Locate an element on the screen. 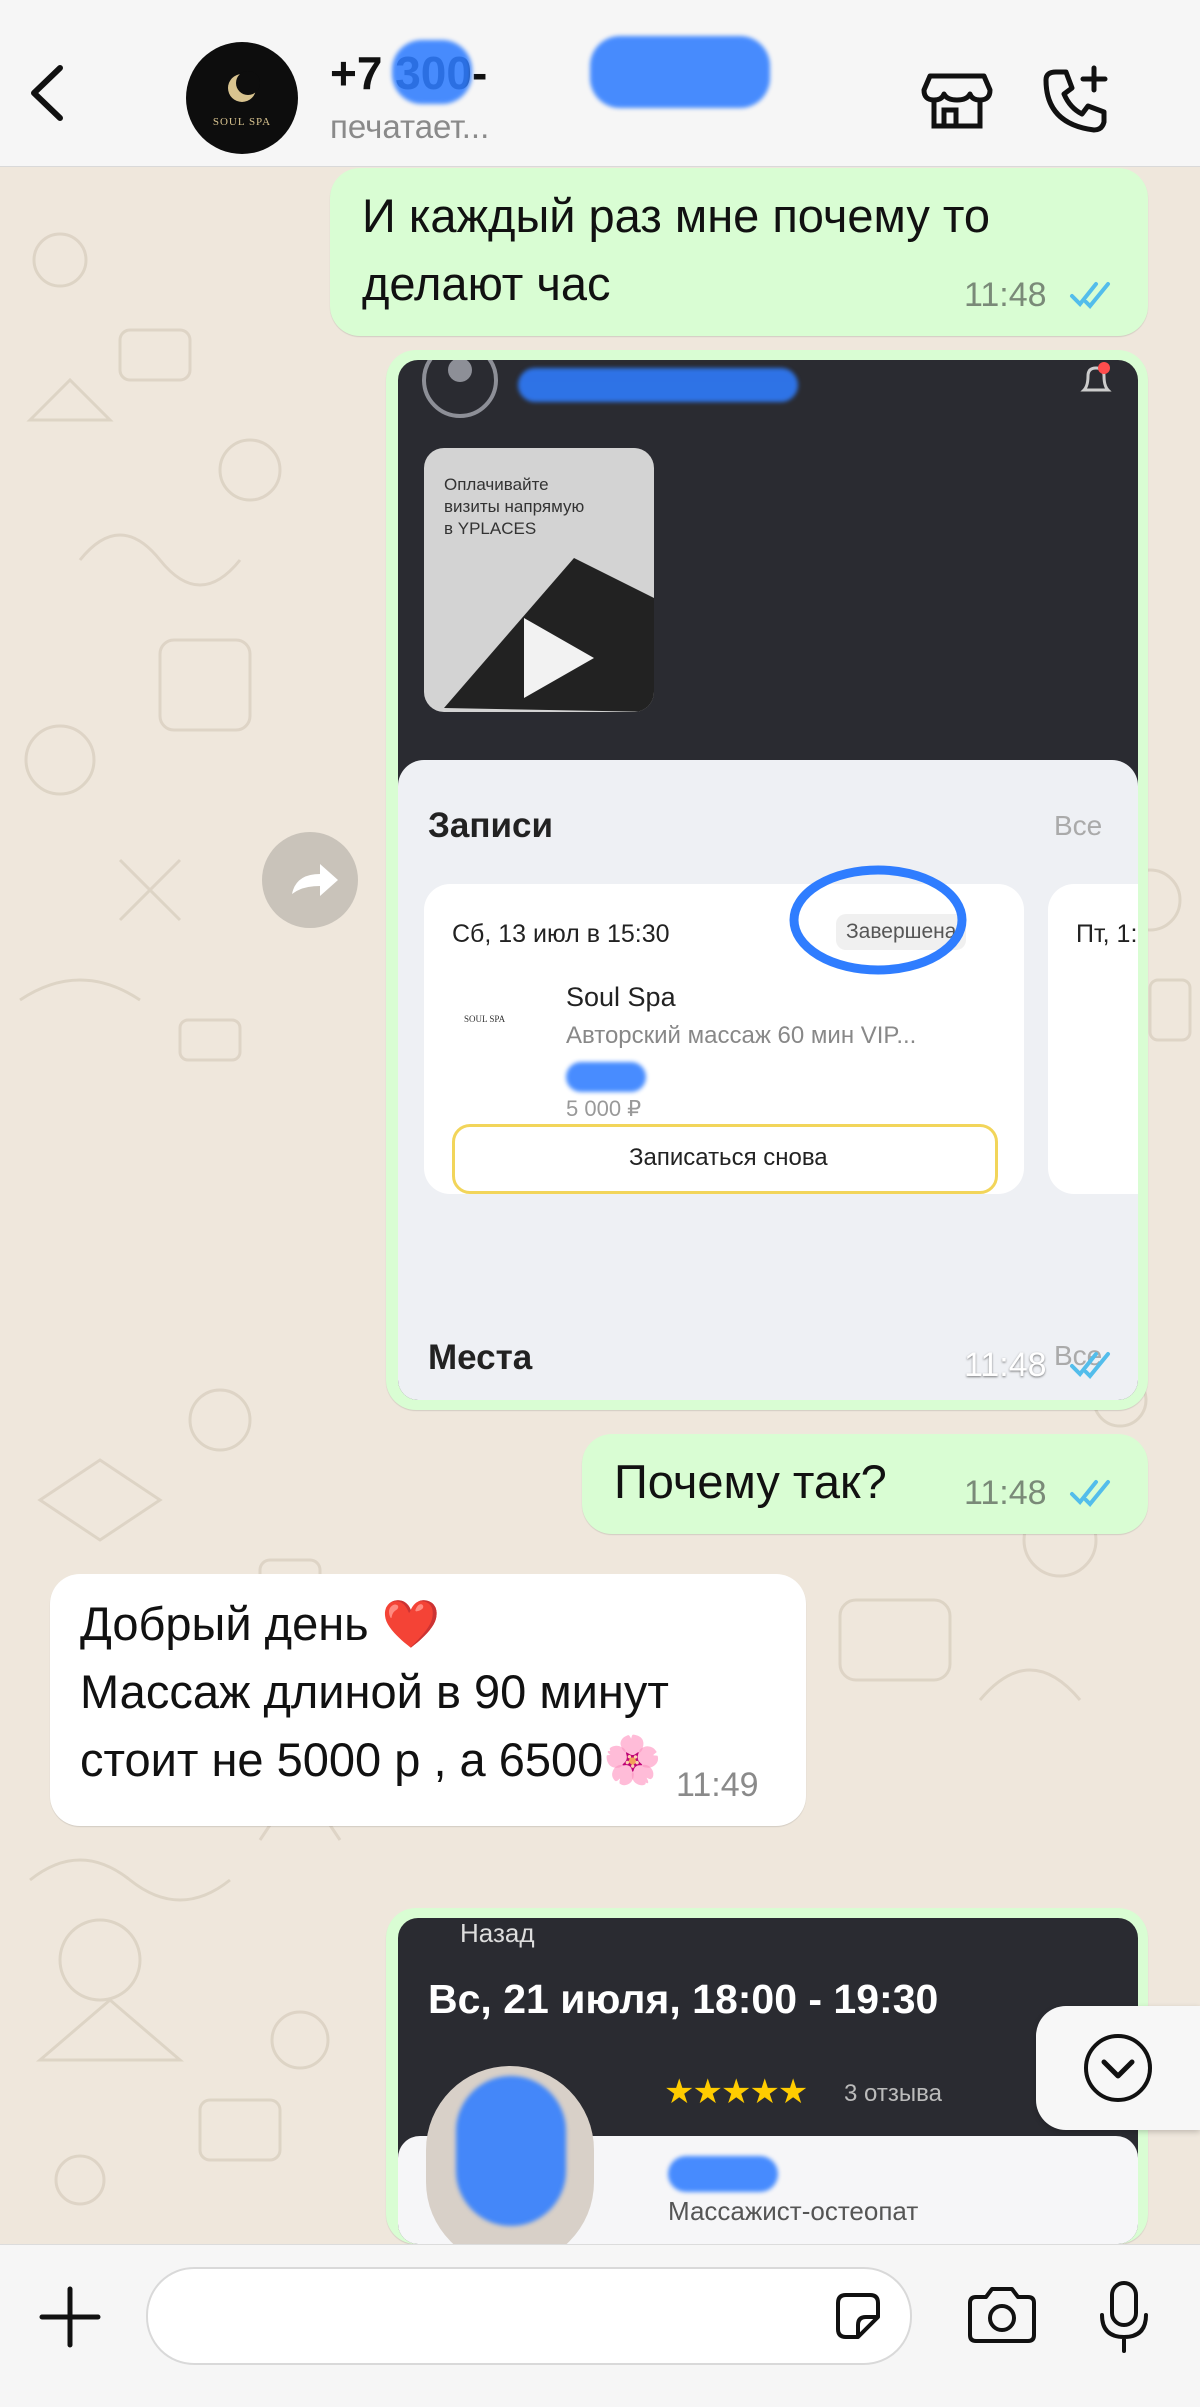 The height and width of the screenshot is (2407, 1200). phone-plus-icon is located at coordinates (1077, 99).